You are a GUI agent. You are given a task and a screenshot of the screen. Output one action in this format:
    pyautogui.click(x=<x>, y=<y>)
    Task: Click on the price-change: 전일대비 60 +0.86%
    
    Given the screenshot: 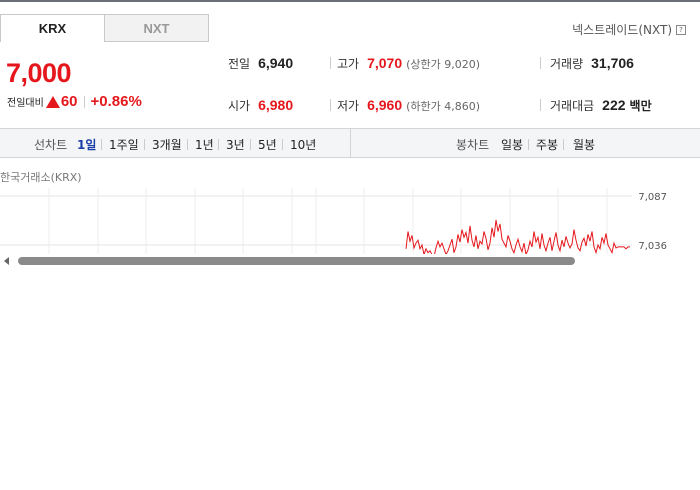 What is the action you would take?
    pyautogui.click(x=74, y=101)
    